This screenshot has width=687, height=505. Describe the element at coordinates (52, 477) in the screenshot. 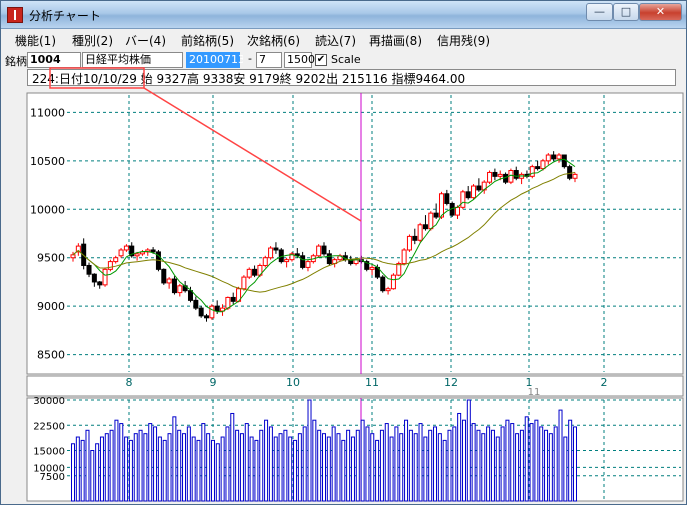

I see `volume-tick-label: 7500` at that location.